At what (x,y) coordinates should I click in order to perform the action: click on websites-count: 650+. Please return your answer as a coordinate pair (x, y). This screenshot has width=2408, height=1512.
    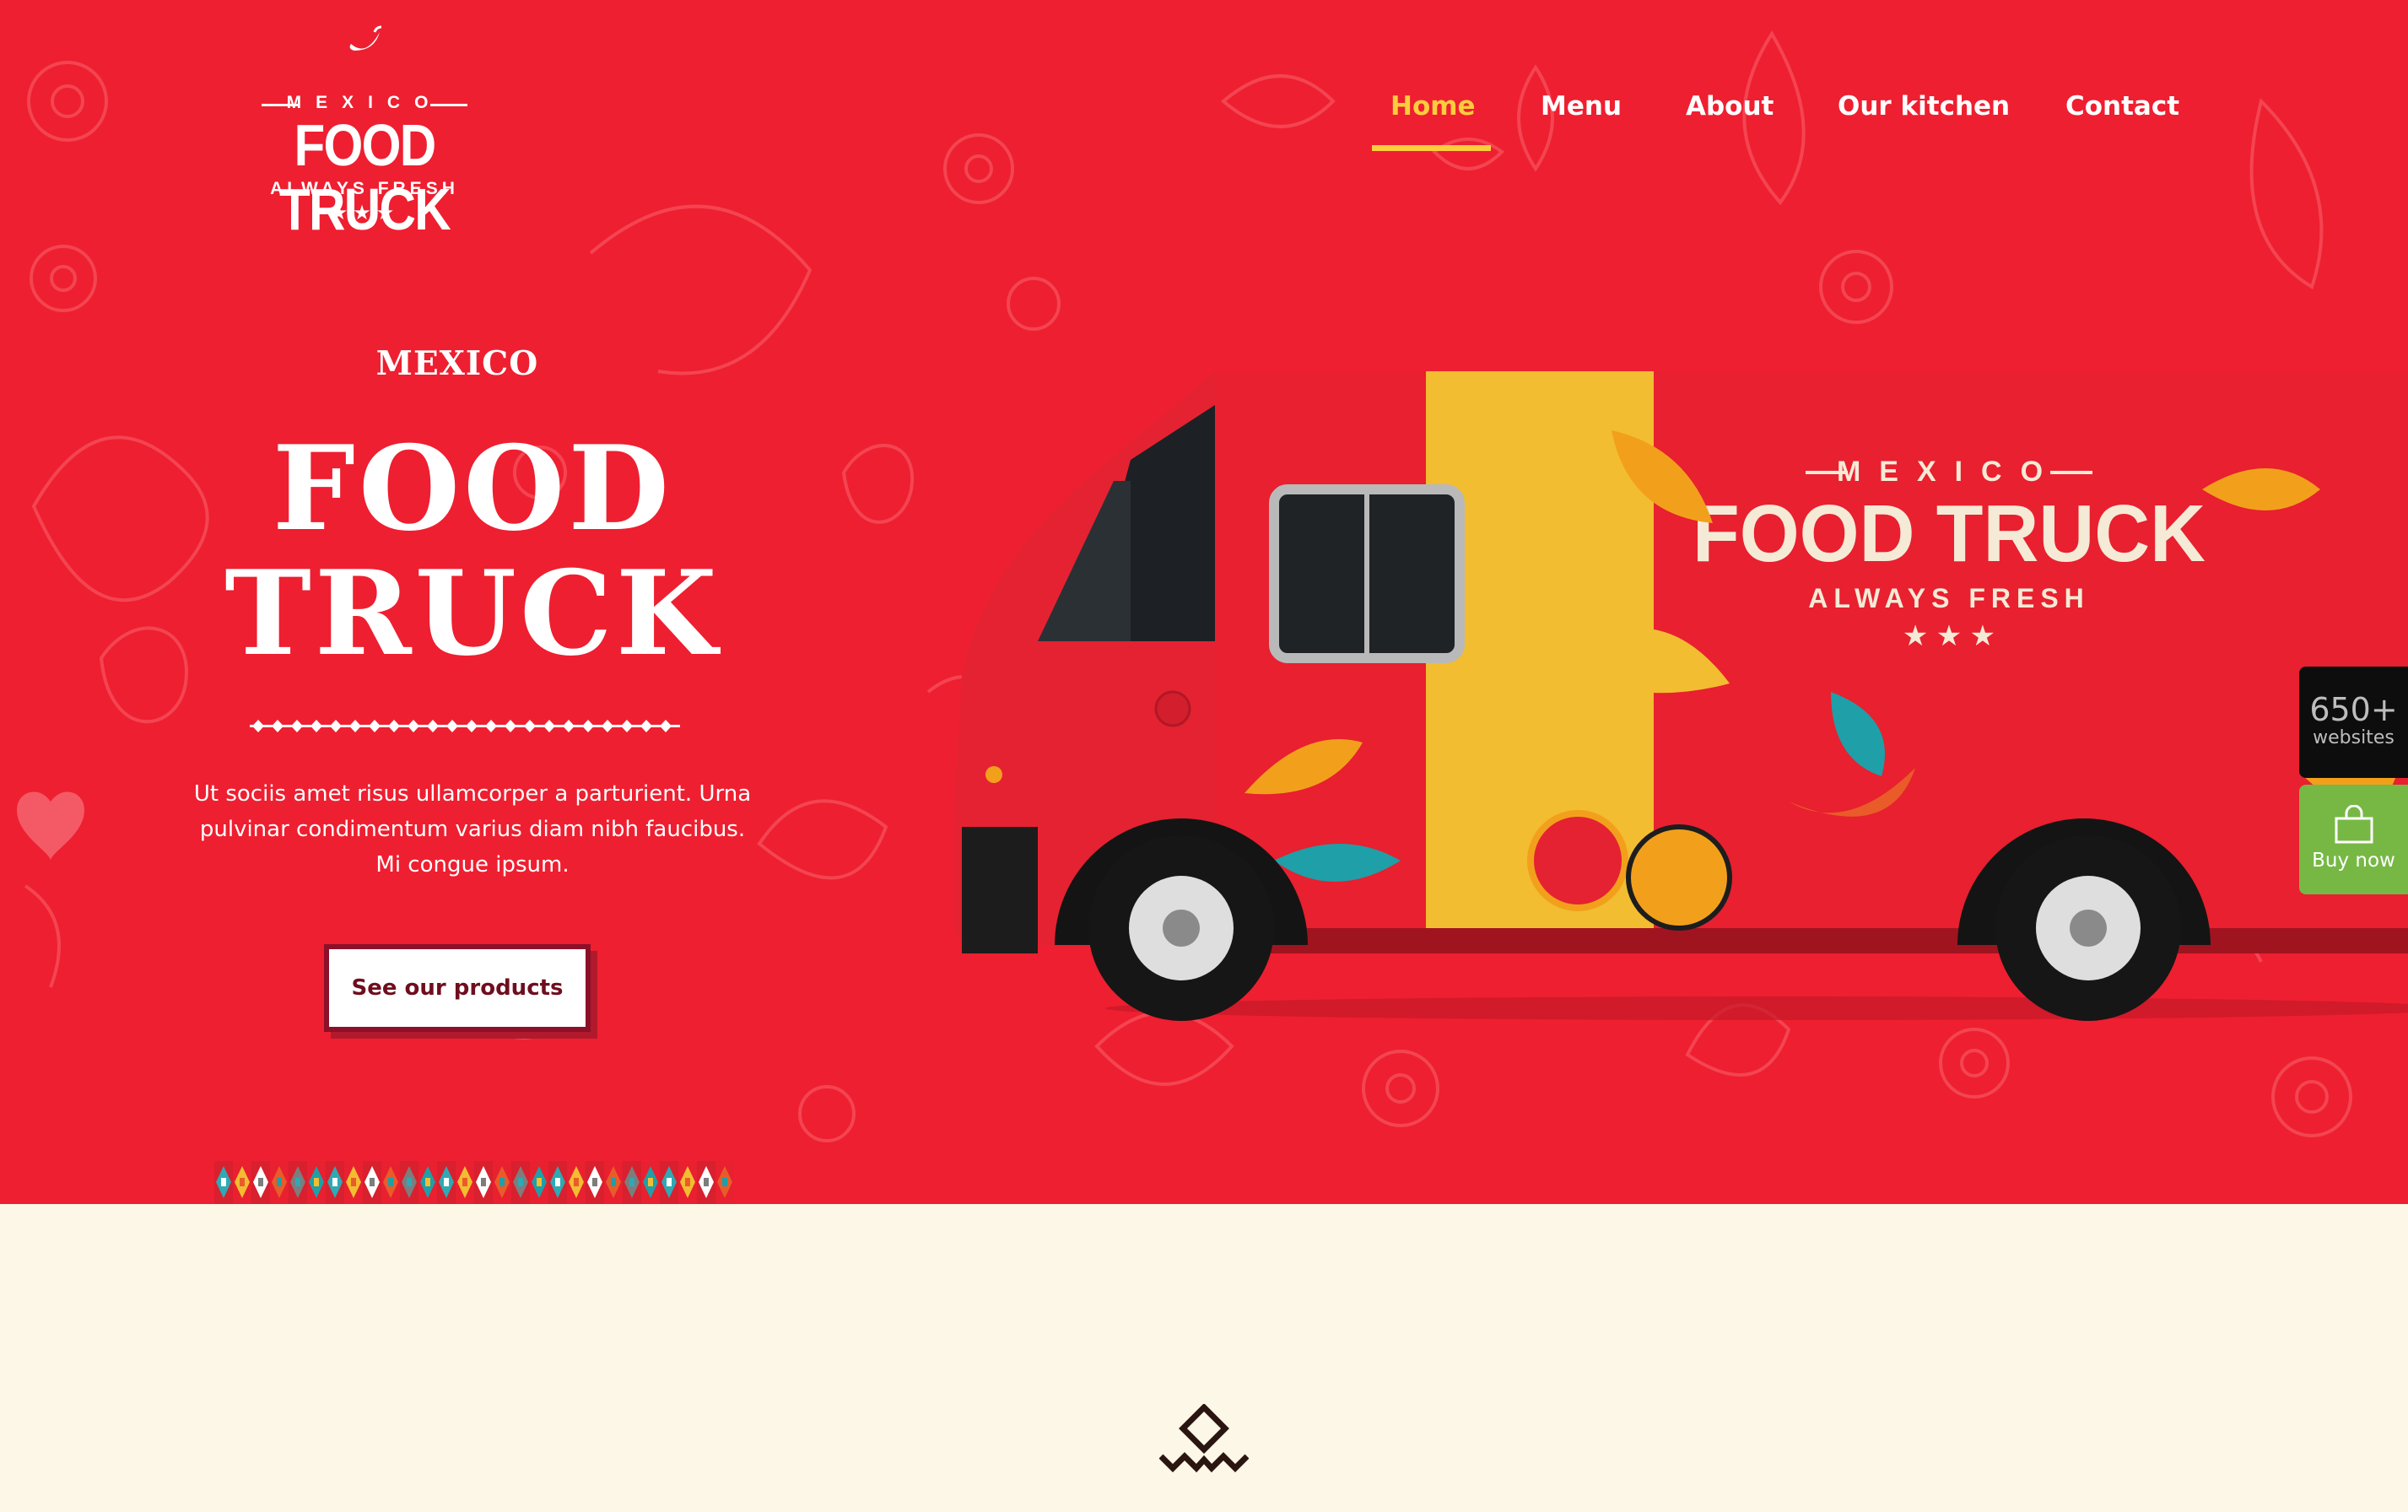
    Looking at the image, I should click on (2353, 709).